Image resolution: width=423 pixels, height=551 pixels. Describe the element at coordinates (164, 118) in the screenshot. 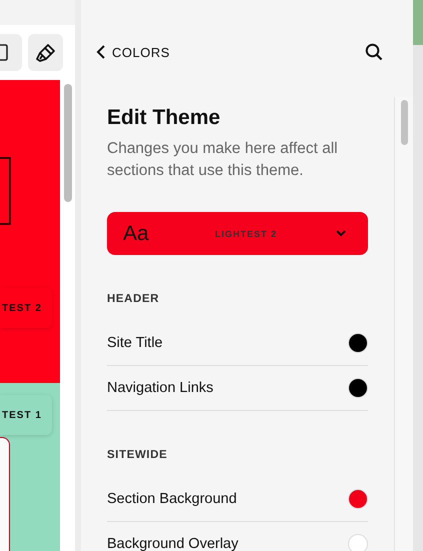

I see `panel-title: Edit Theme` at that location.